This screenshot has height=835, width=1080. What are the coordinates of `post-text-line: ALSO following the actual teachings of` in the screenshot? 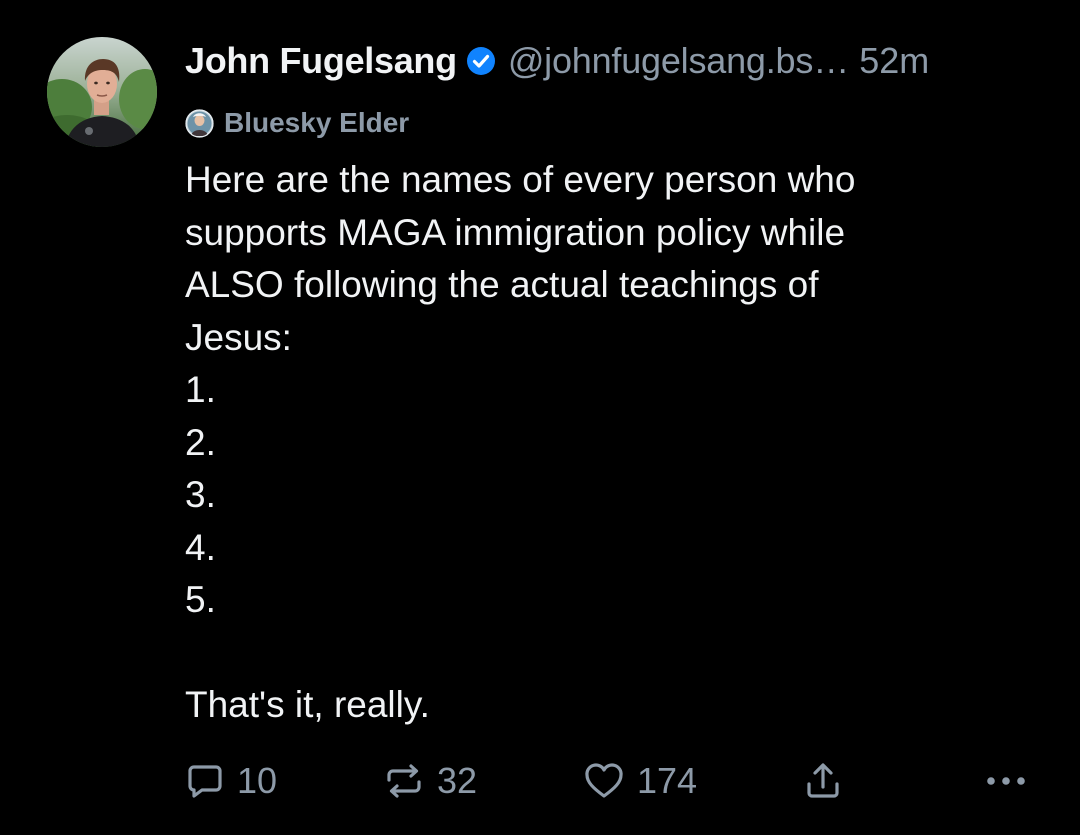 It's located at (502, 284).